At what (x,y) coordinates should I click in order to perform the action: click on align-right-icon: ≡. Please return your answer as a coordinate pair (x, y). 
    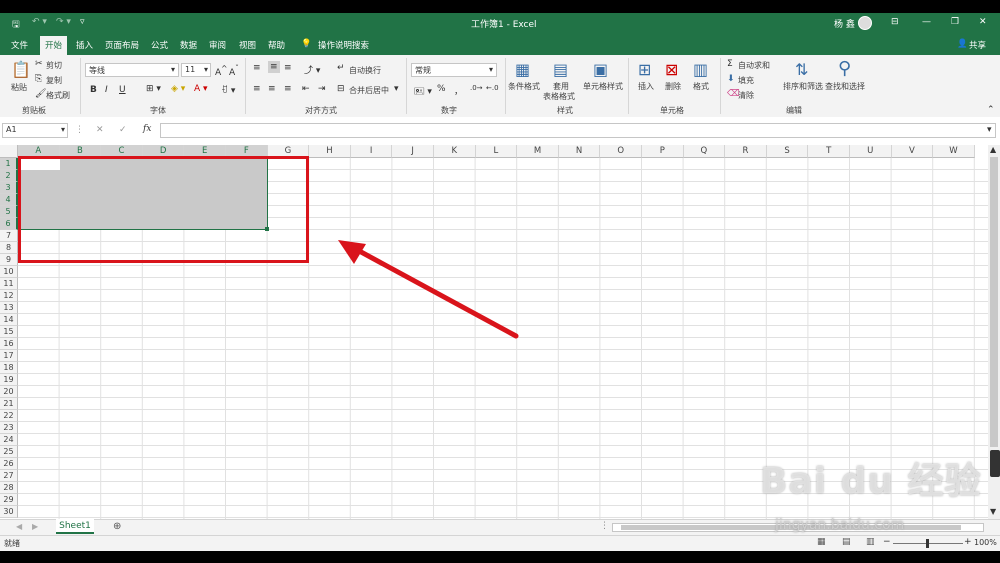
    Looking at the image, I should click on (288, 89).